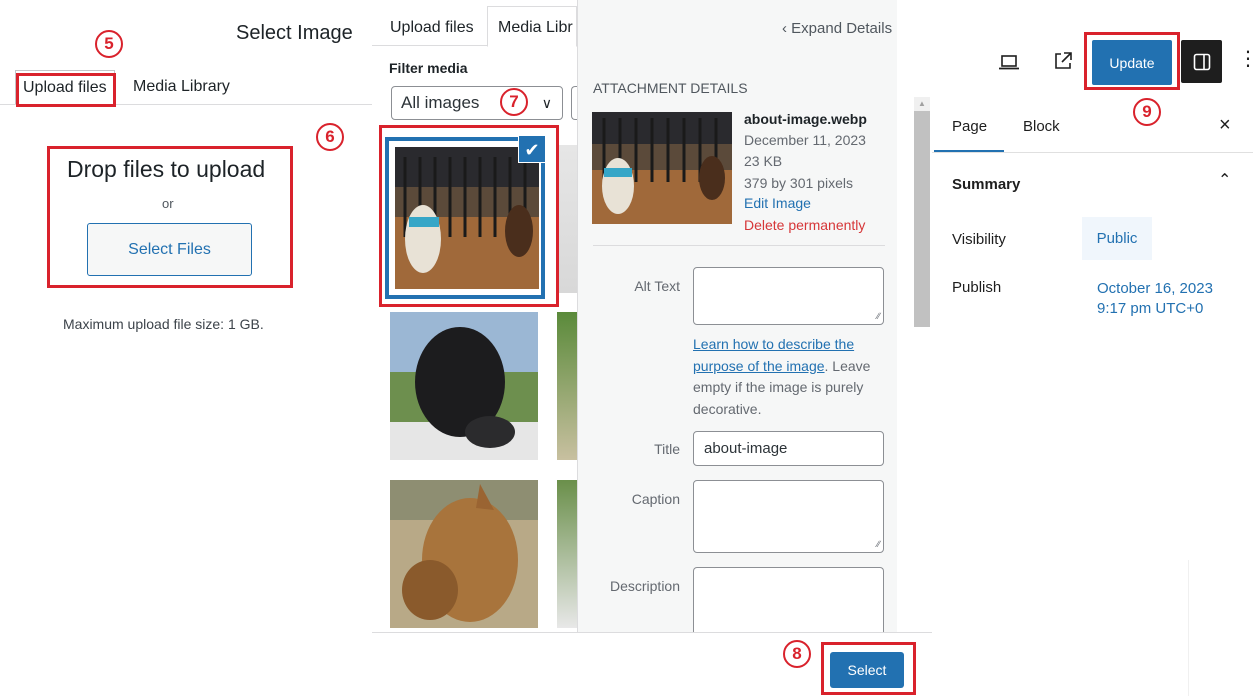 The image size is (1253, 696). I want to click on filter-media-select: All images ∨, so click(477, 103).